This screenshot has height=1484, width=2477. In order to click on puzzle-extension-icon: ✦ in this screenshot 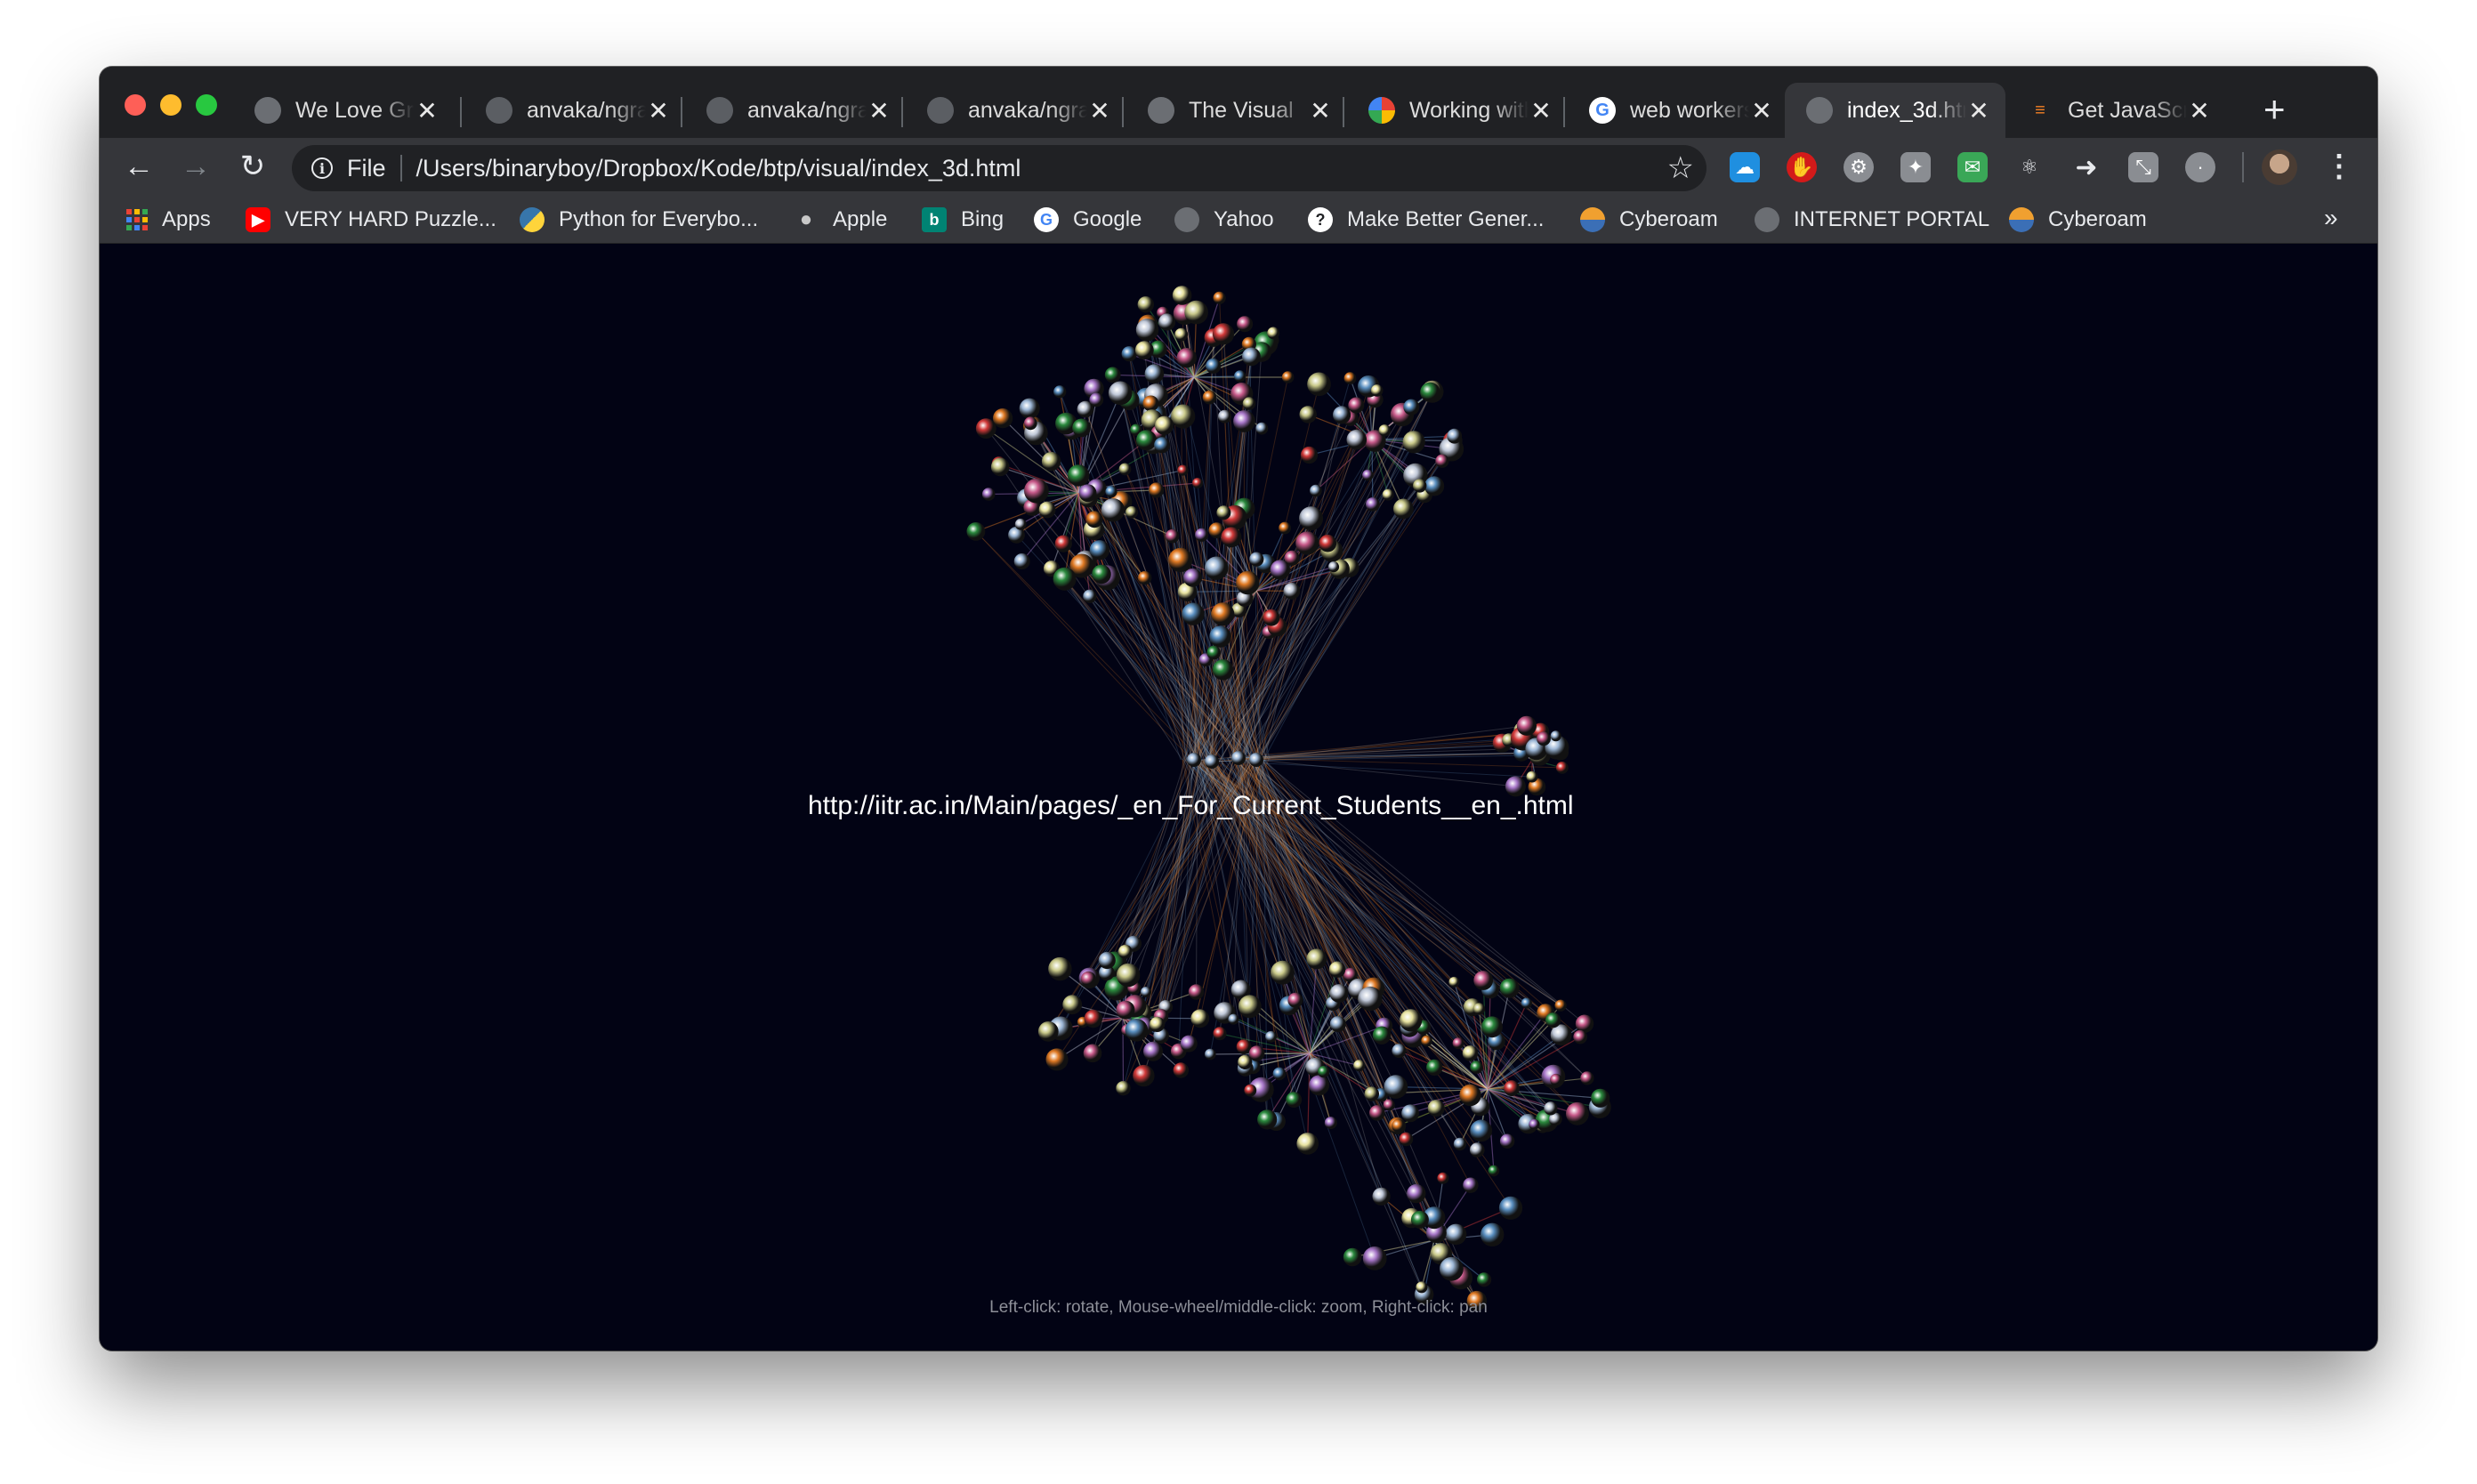, I will do `click(1915, 167)`.